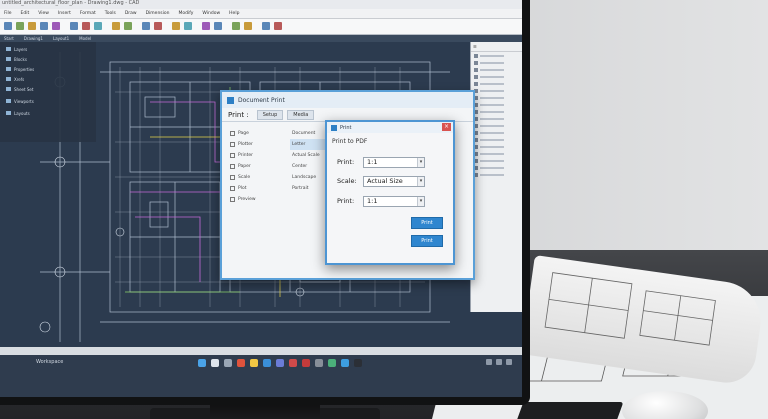  Describe the element at coordinates (61, 38) in the screenshot. I see `doc-tab-layout1: Layout1` at that location.